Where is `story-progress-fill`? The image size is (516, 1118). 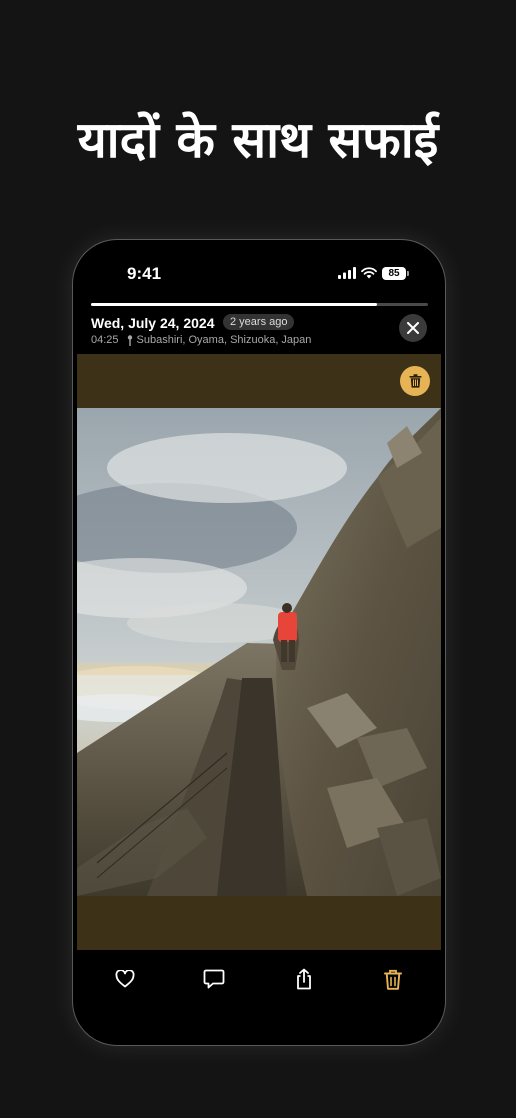
story-progress-fill is located at coordinates (234, 304).